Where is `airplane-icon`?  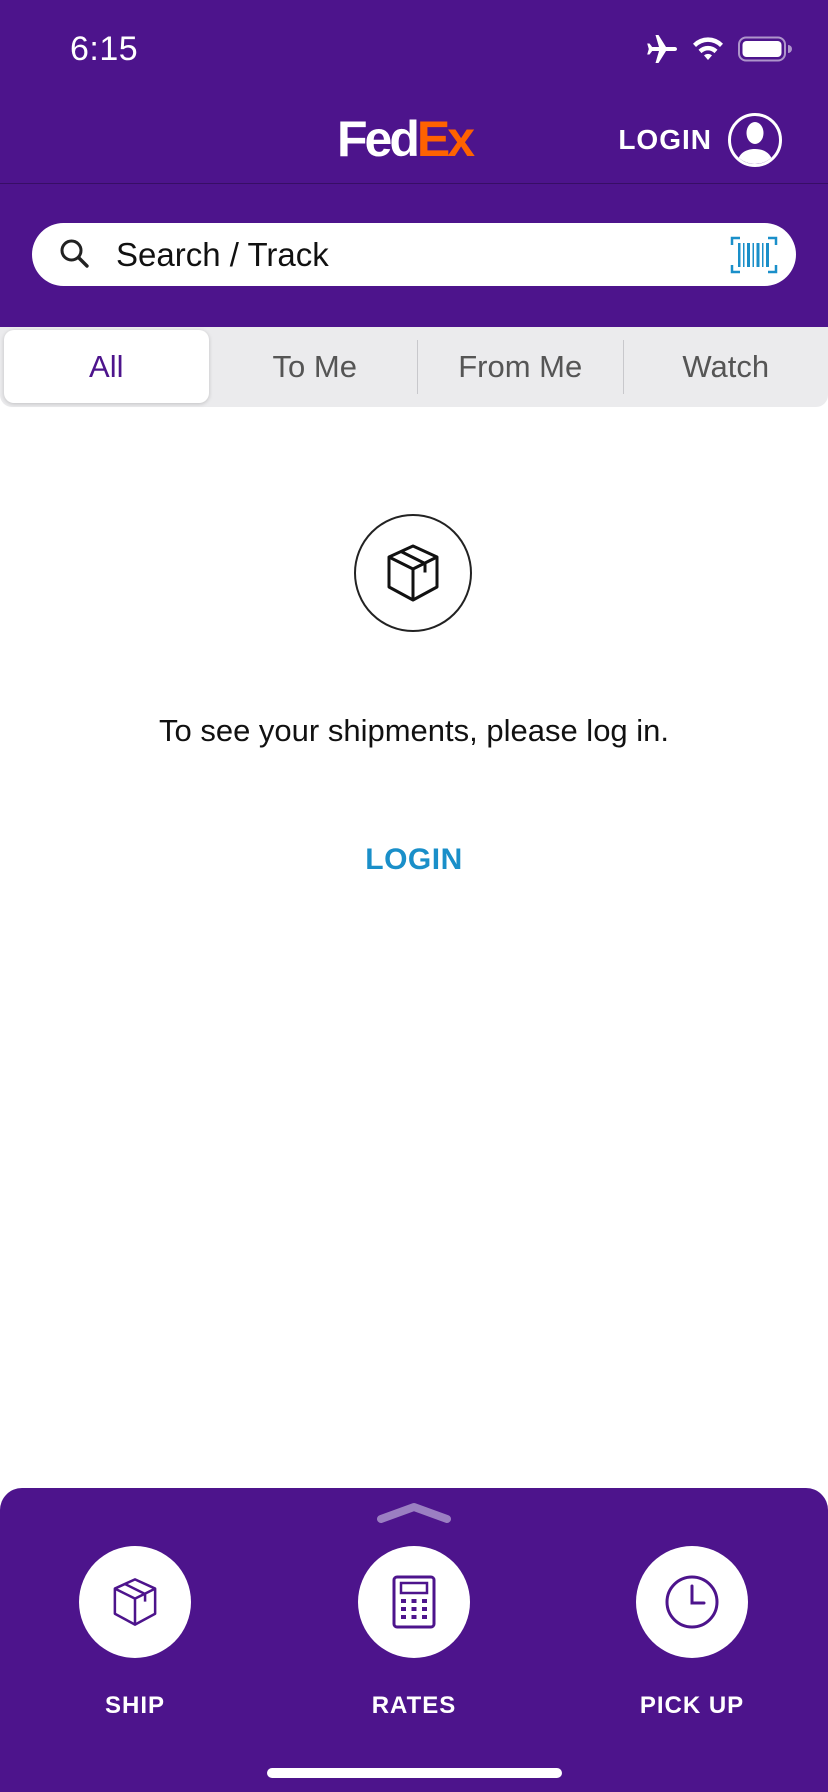 airplane-icon is located at coordinates (662, 51).